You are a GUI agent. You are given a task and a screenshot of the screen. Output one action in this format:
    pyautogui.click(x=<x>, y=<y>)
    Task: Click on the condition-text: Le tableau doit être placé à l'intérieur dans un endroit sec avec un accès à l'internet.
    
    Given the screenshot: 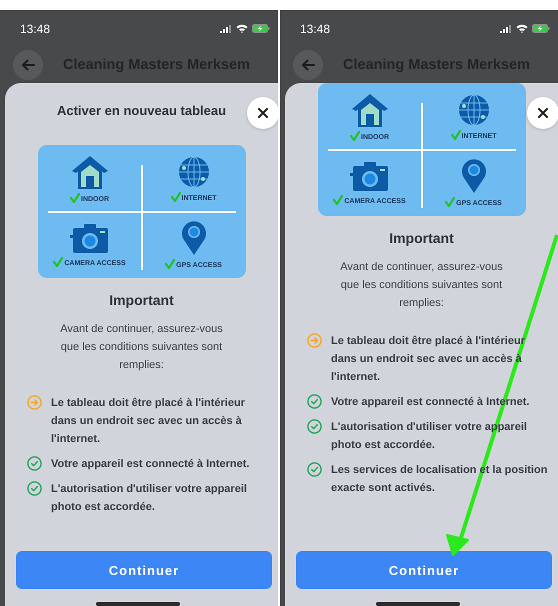 What is the action you would take?
    pyautogui.click(x=148, y=421)
    